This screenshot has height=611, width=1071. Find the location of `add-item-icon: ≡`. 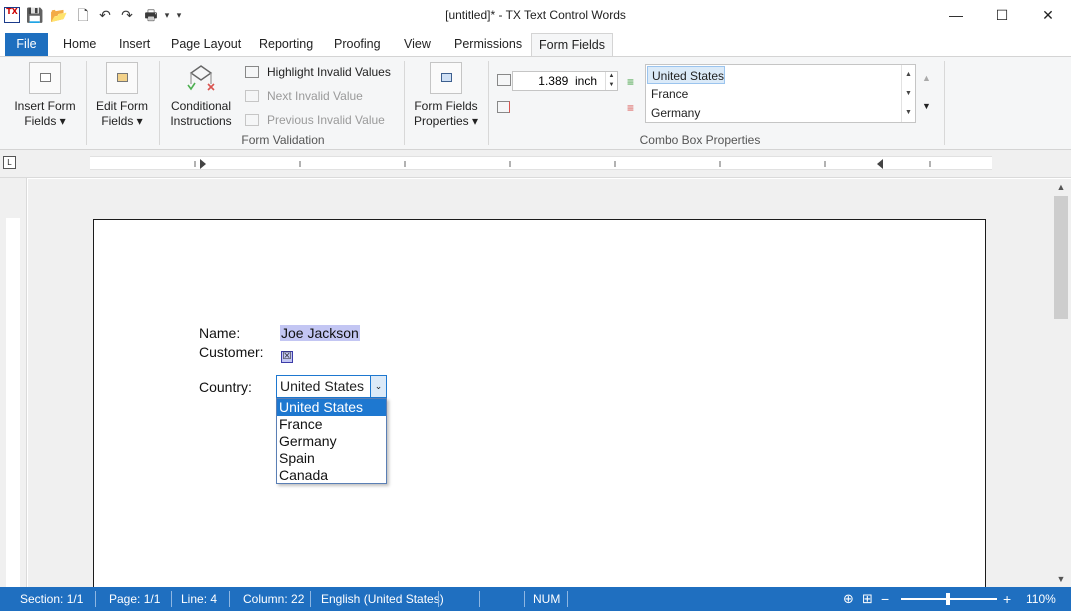

add-item-icon: ≡ is located at coordinates (630, 82).